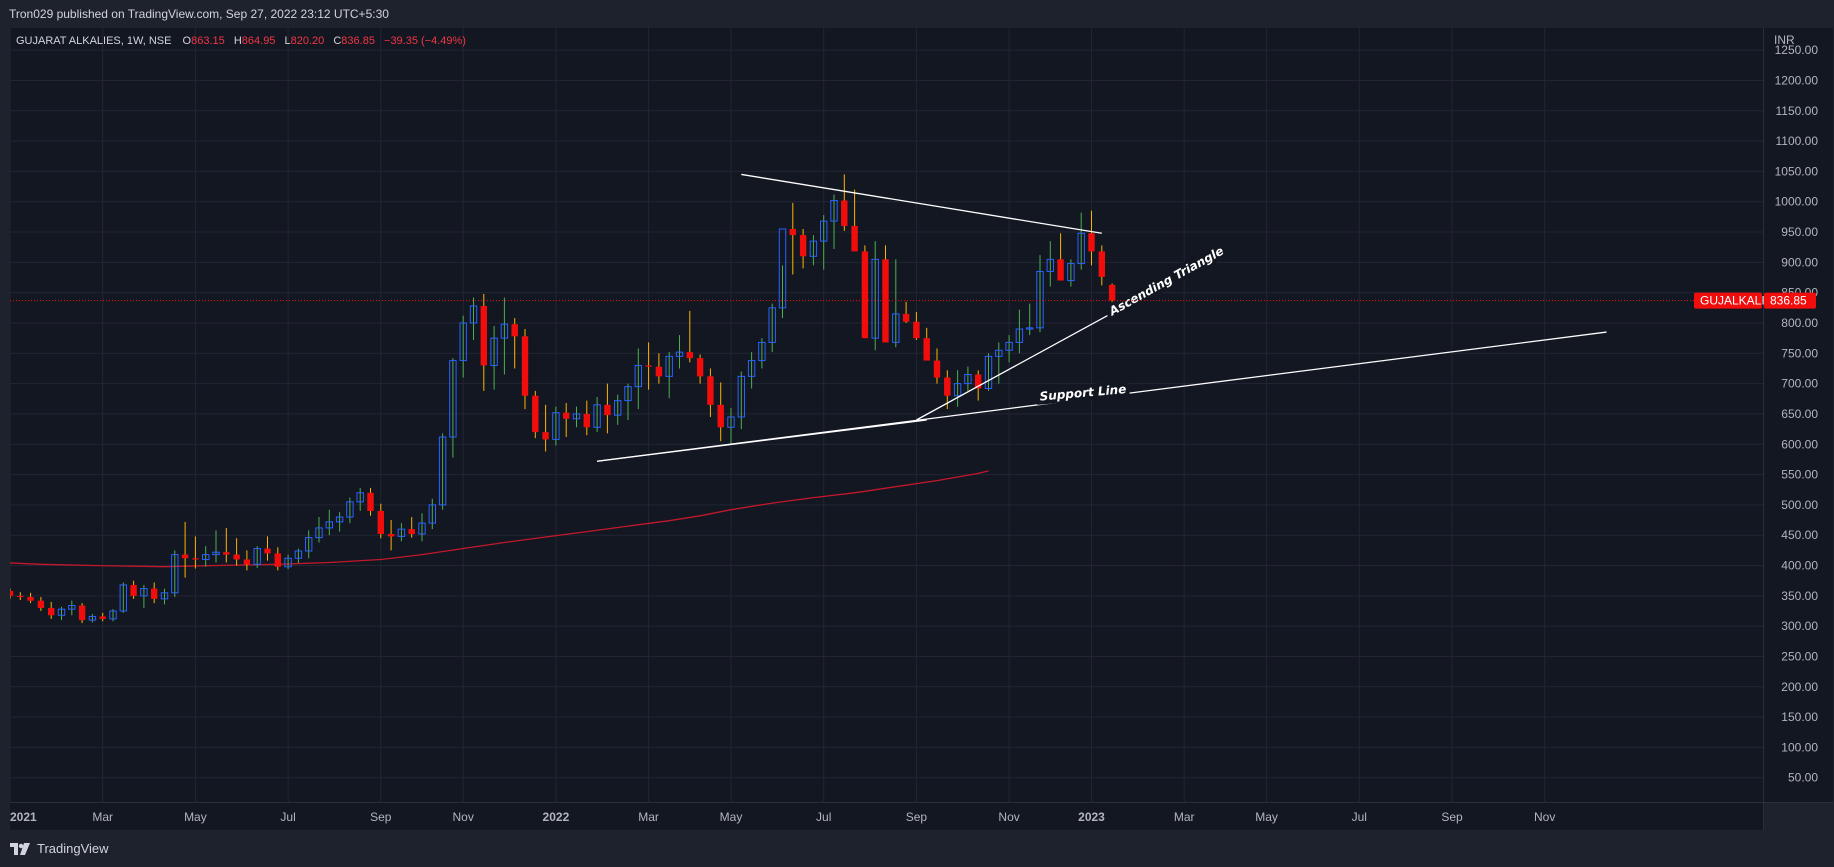  What do you see at coordinates (20, 848) in the screenshot?
I see `tradingview-icon` at bounding box center [20, 848].